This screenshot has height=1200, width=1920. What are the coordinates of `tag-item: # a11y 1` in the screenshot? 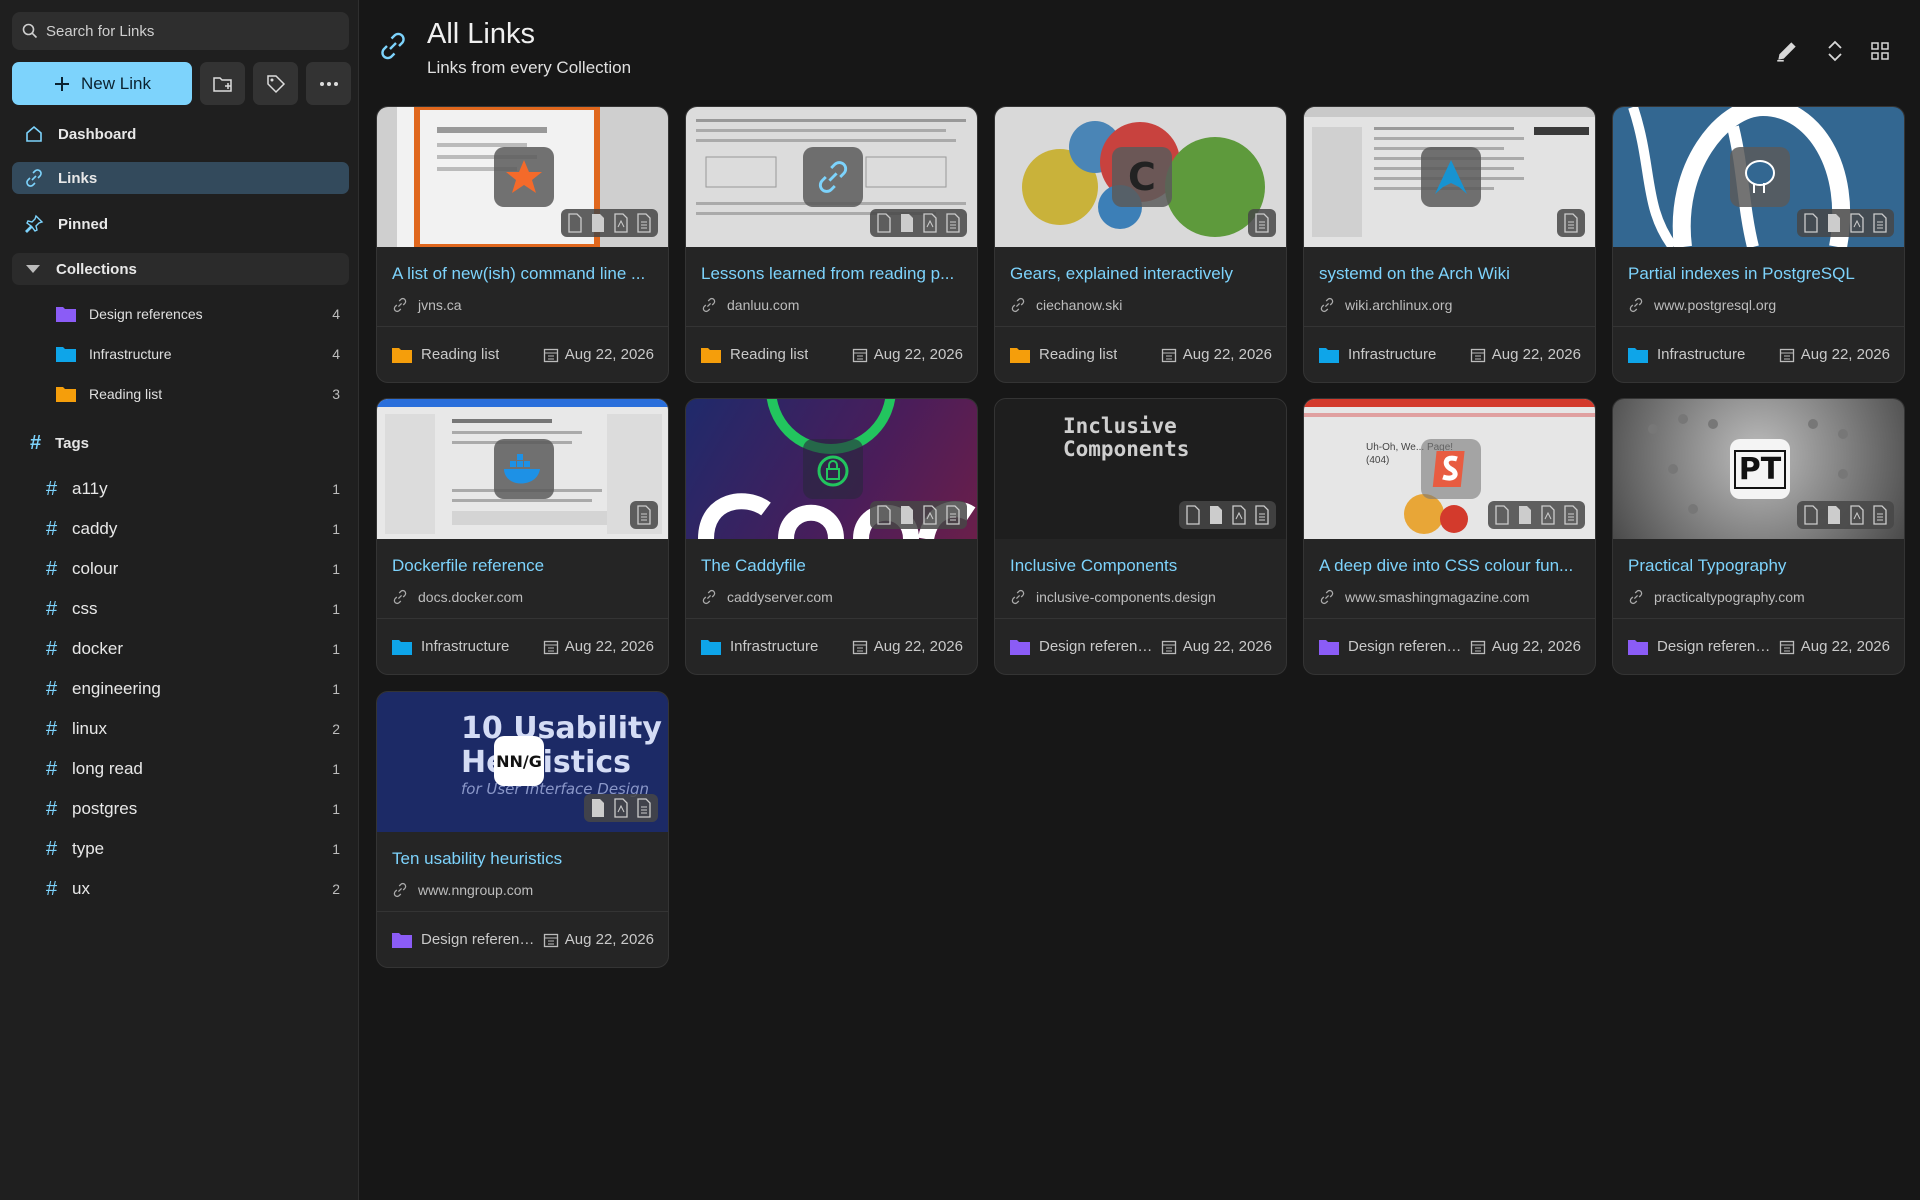 It's located at (193, 489).